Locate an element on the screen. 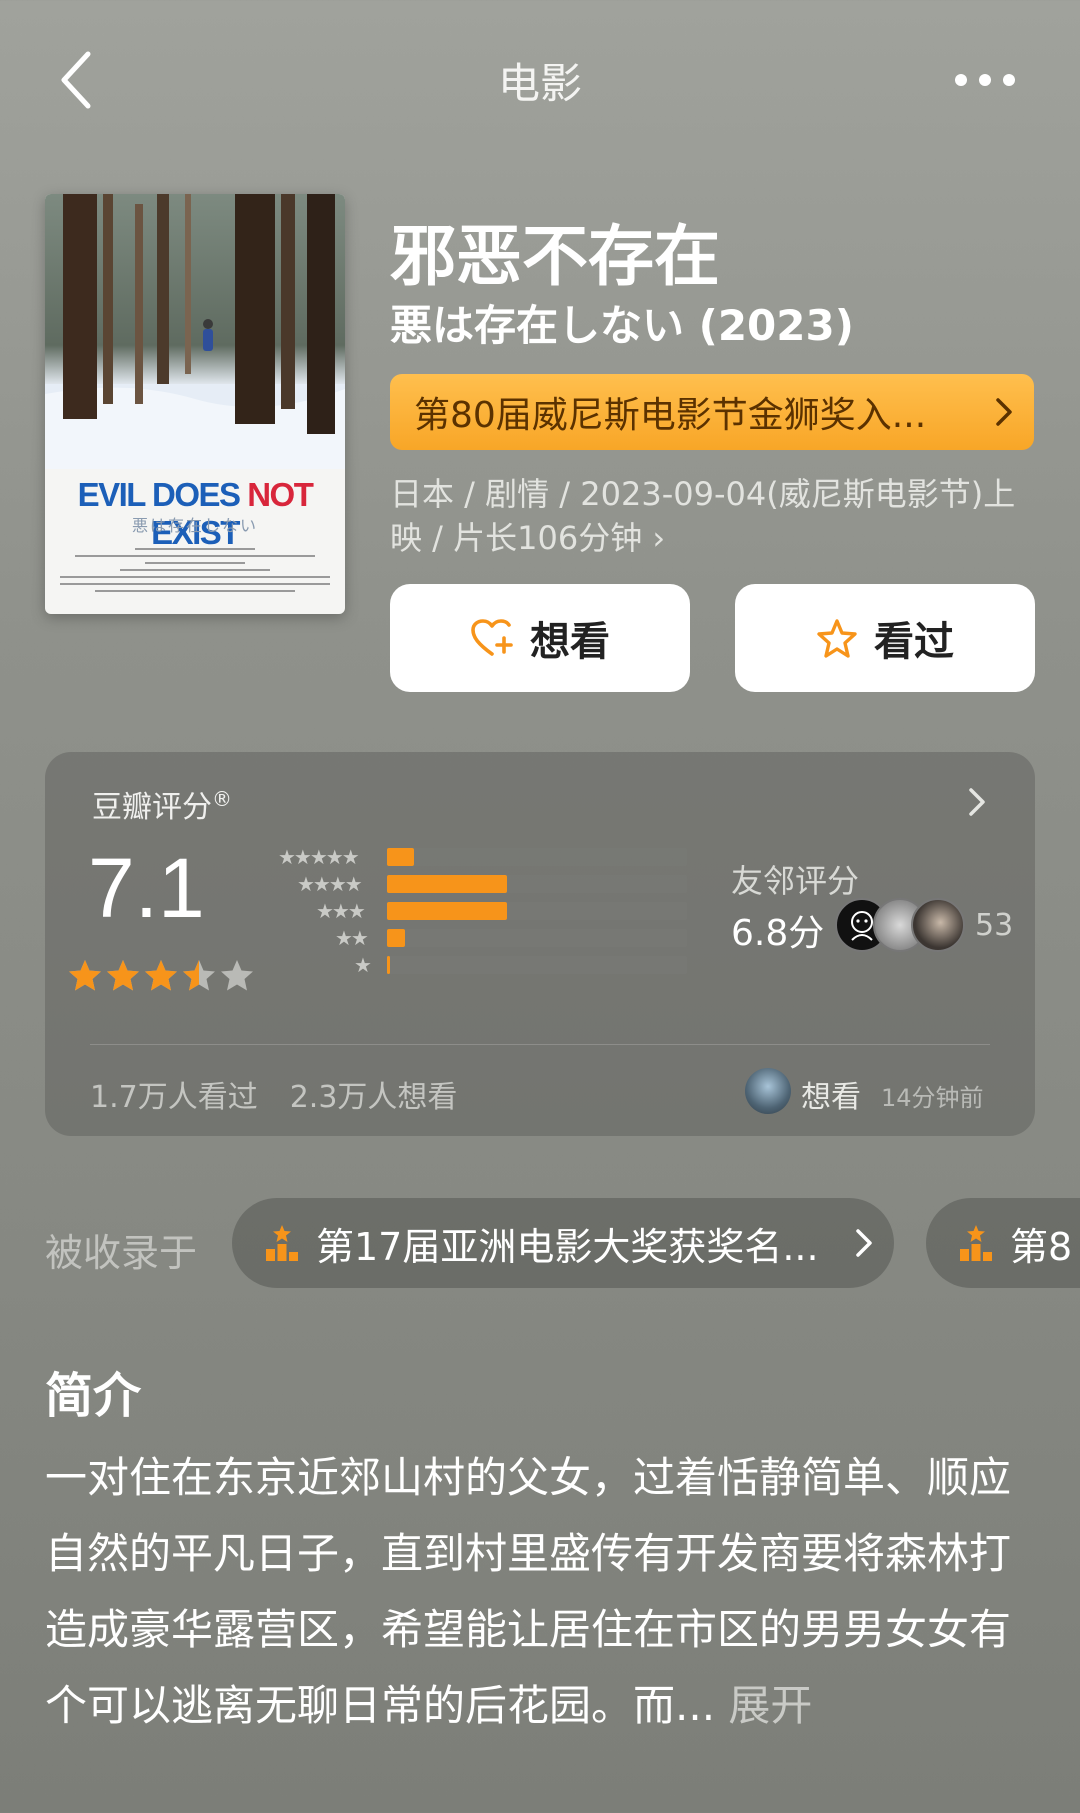  rating-bar-row: ★★★★ is located at coordinates (477, 884).